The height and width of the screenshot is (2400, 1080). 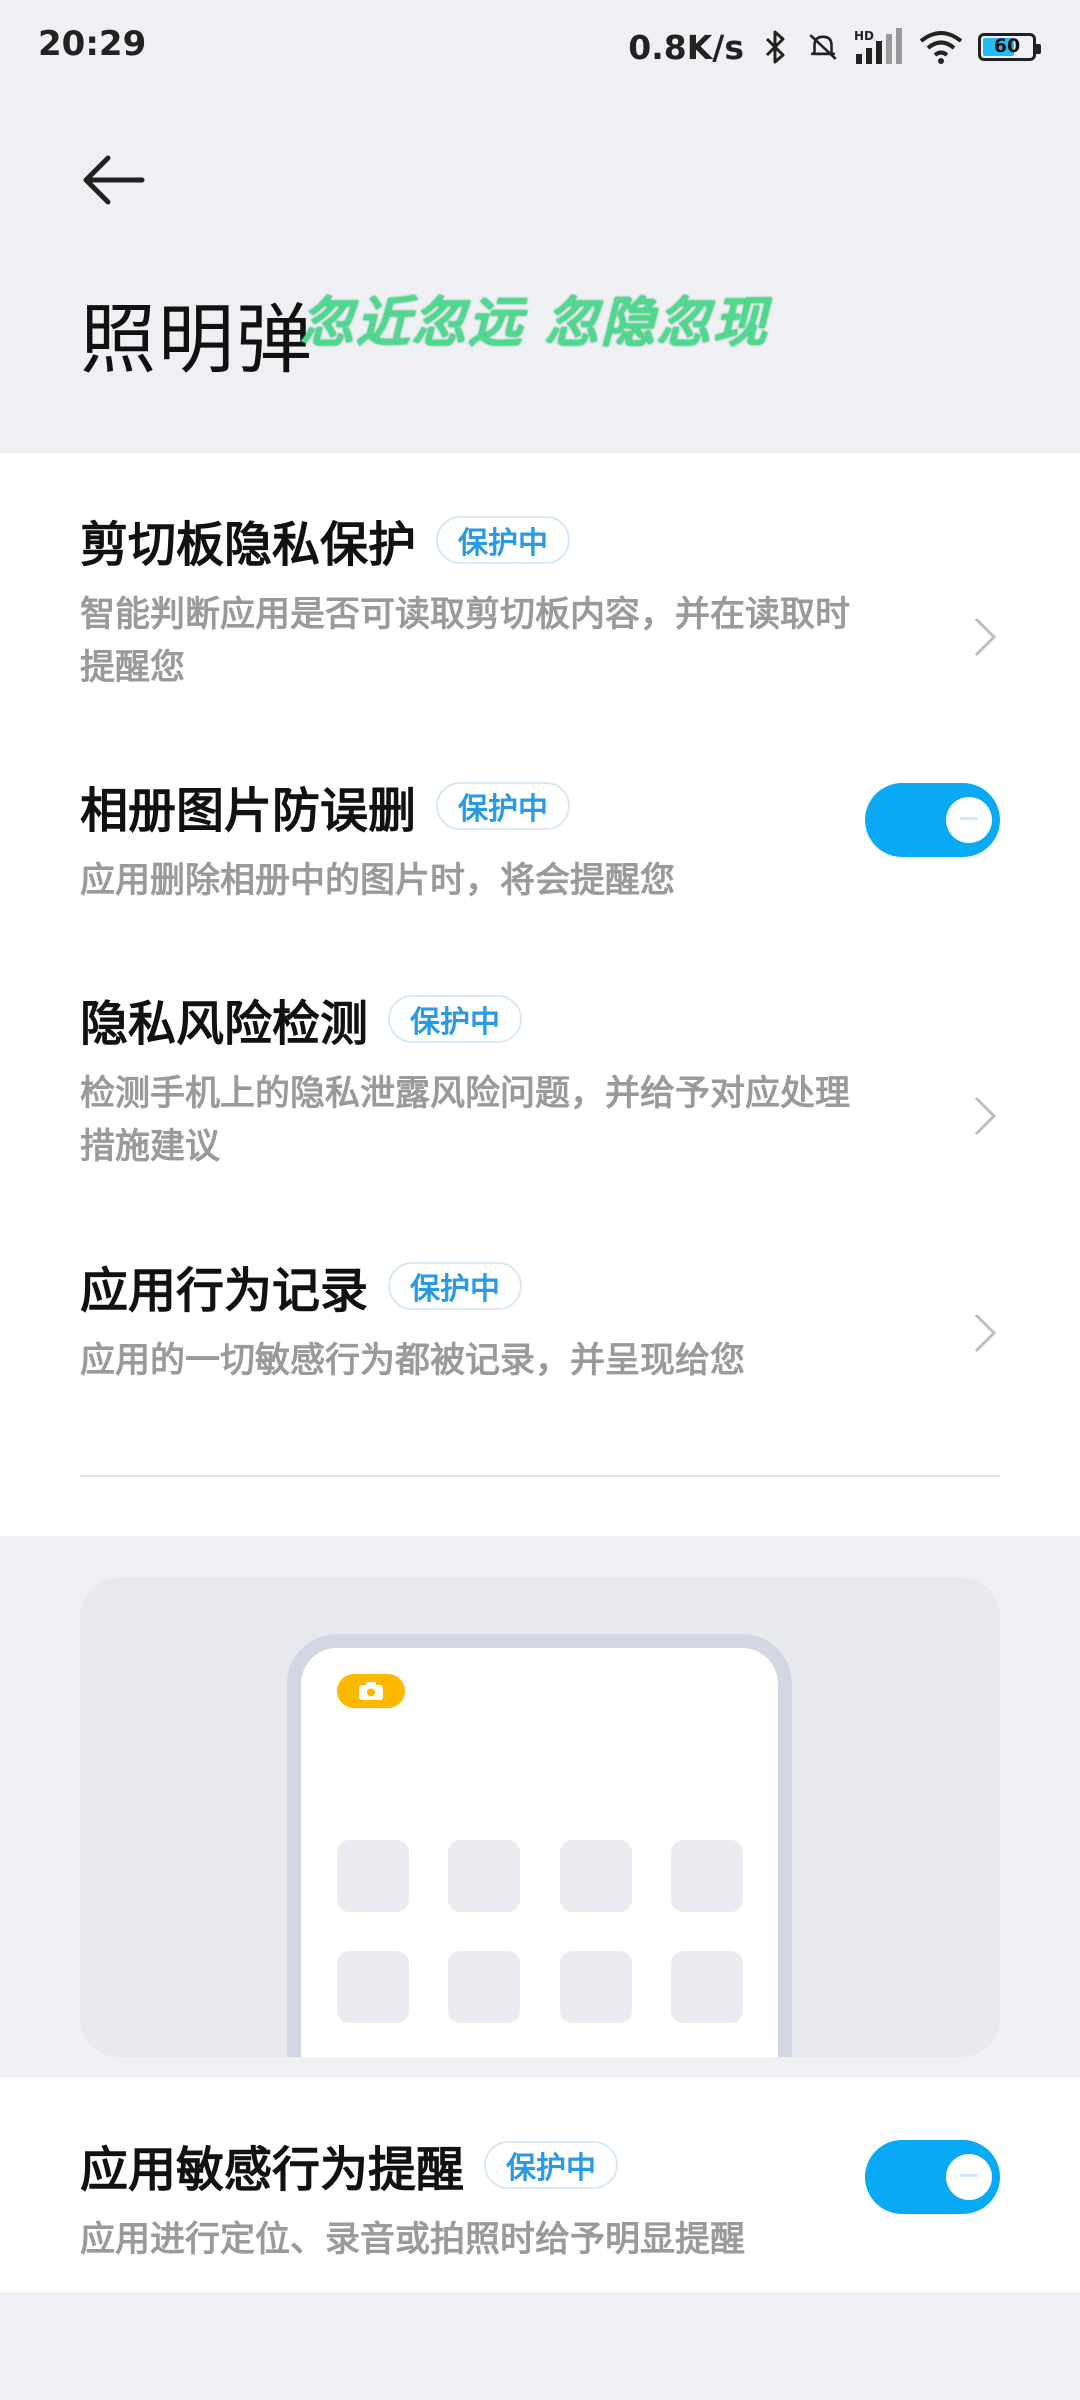 What do you see at coordinates (686, 47) in the screenshot?
I see `network-speed: 0.8K/s` at bounding box center [686, 47].